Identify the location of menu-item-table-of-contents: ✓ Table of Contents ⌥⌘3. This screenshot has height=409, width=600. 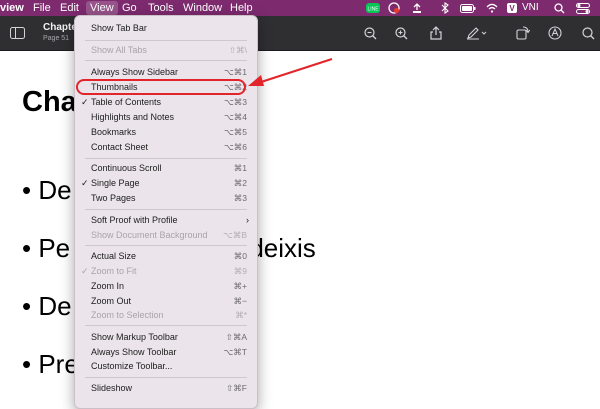
(166, 102).